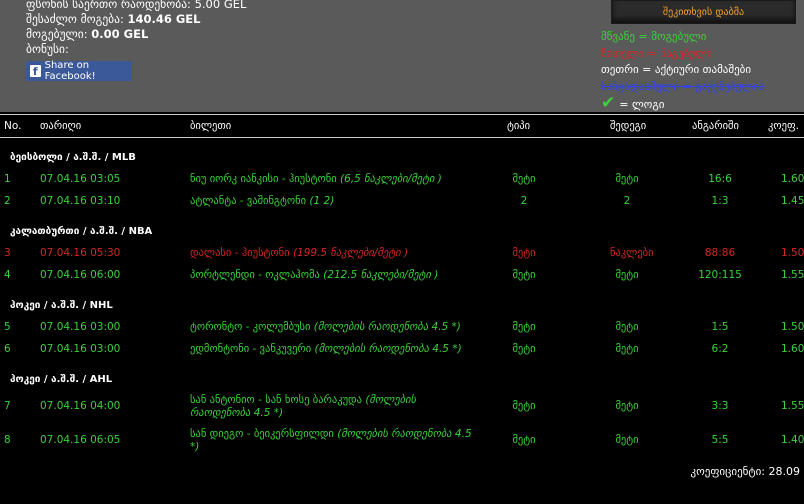  What do you see at coordinates (720, 275) in the screenshot?
I see `row-score: 120:115` at bounding box center [720, 275].